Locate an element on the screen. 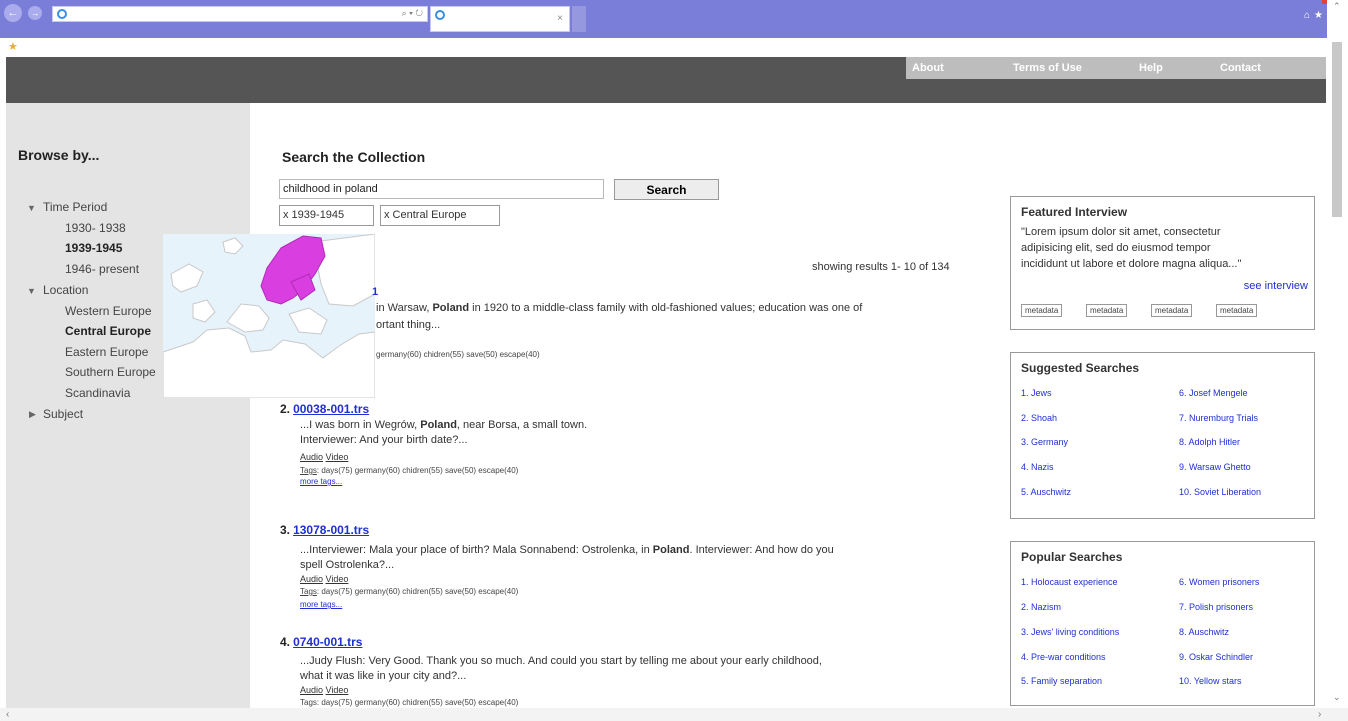 The height and width of the screenshot is (721, 1348). filter-chip-central-europe: x Central Europe is located at coordinates (440, 215).